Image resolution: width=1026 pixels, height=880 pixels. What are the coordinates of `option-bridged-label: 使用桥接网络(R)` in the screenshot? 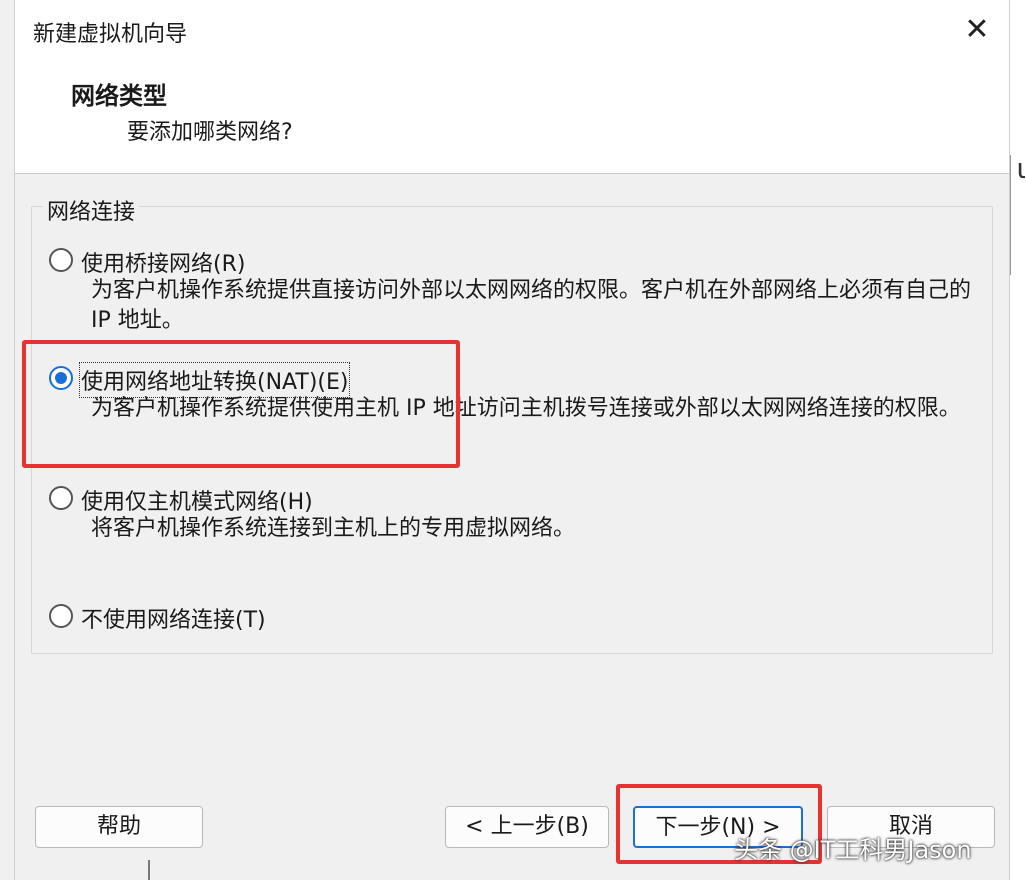 It's located at (163, 262).